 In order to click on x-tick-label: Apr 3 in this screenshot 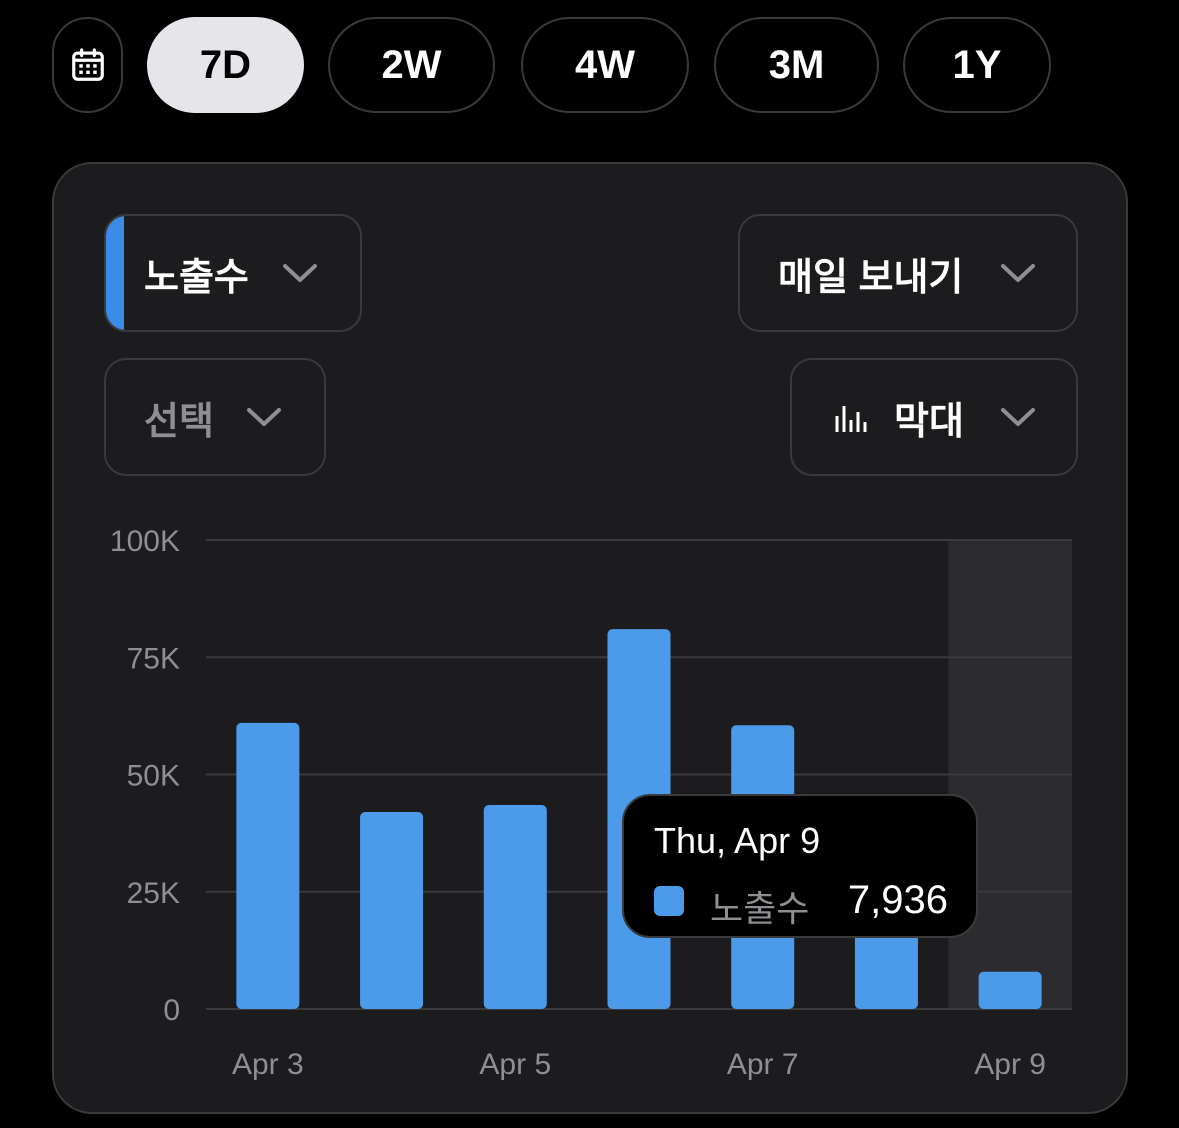, I will do `click(268, 1064)`.